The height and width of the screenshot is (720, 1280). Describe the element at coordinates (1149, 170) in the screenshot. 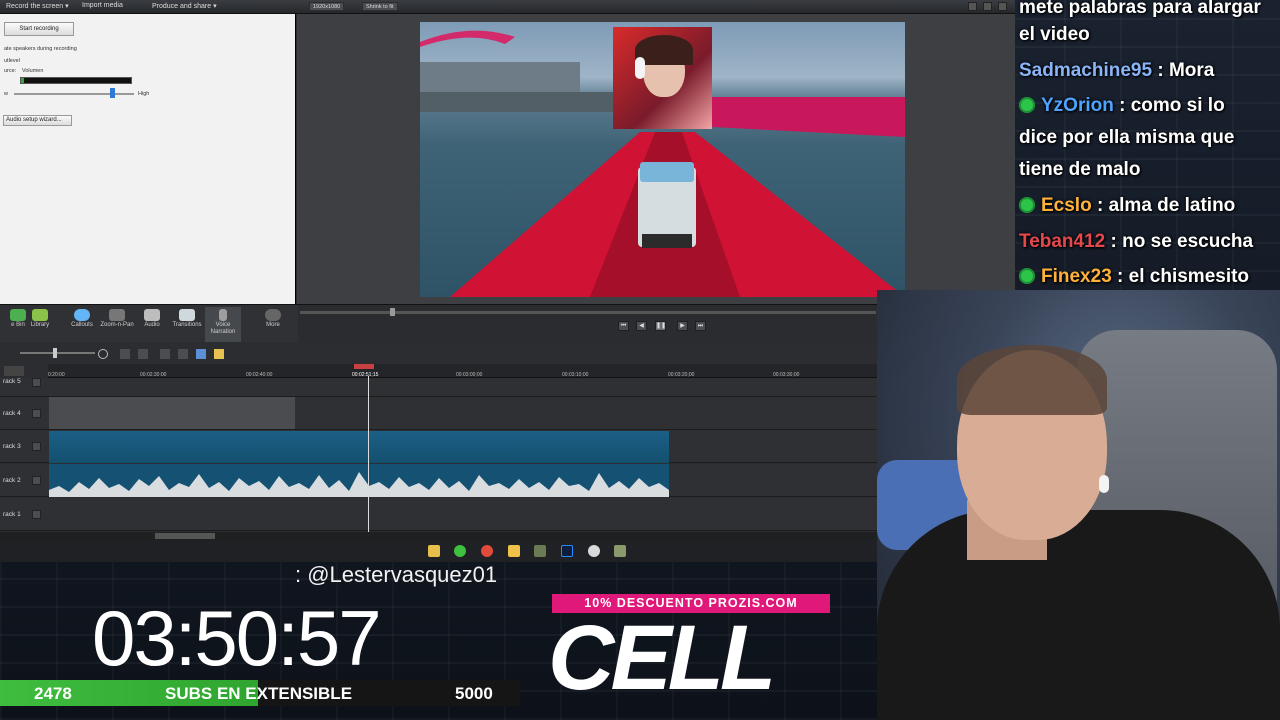

I see `chat-message: tiene de malo` at that location.